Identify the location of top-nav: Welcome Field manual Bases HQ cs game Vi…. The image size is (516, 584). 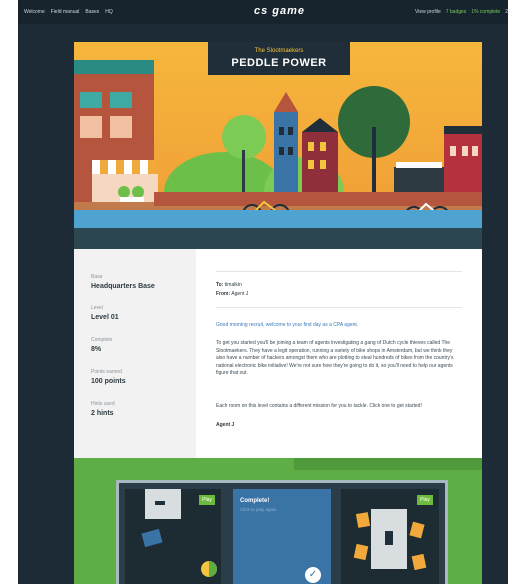
(263, 12).